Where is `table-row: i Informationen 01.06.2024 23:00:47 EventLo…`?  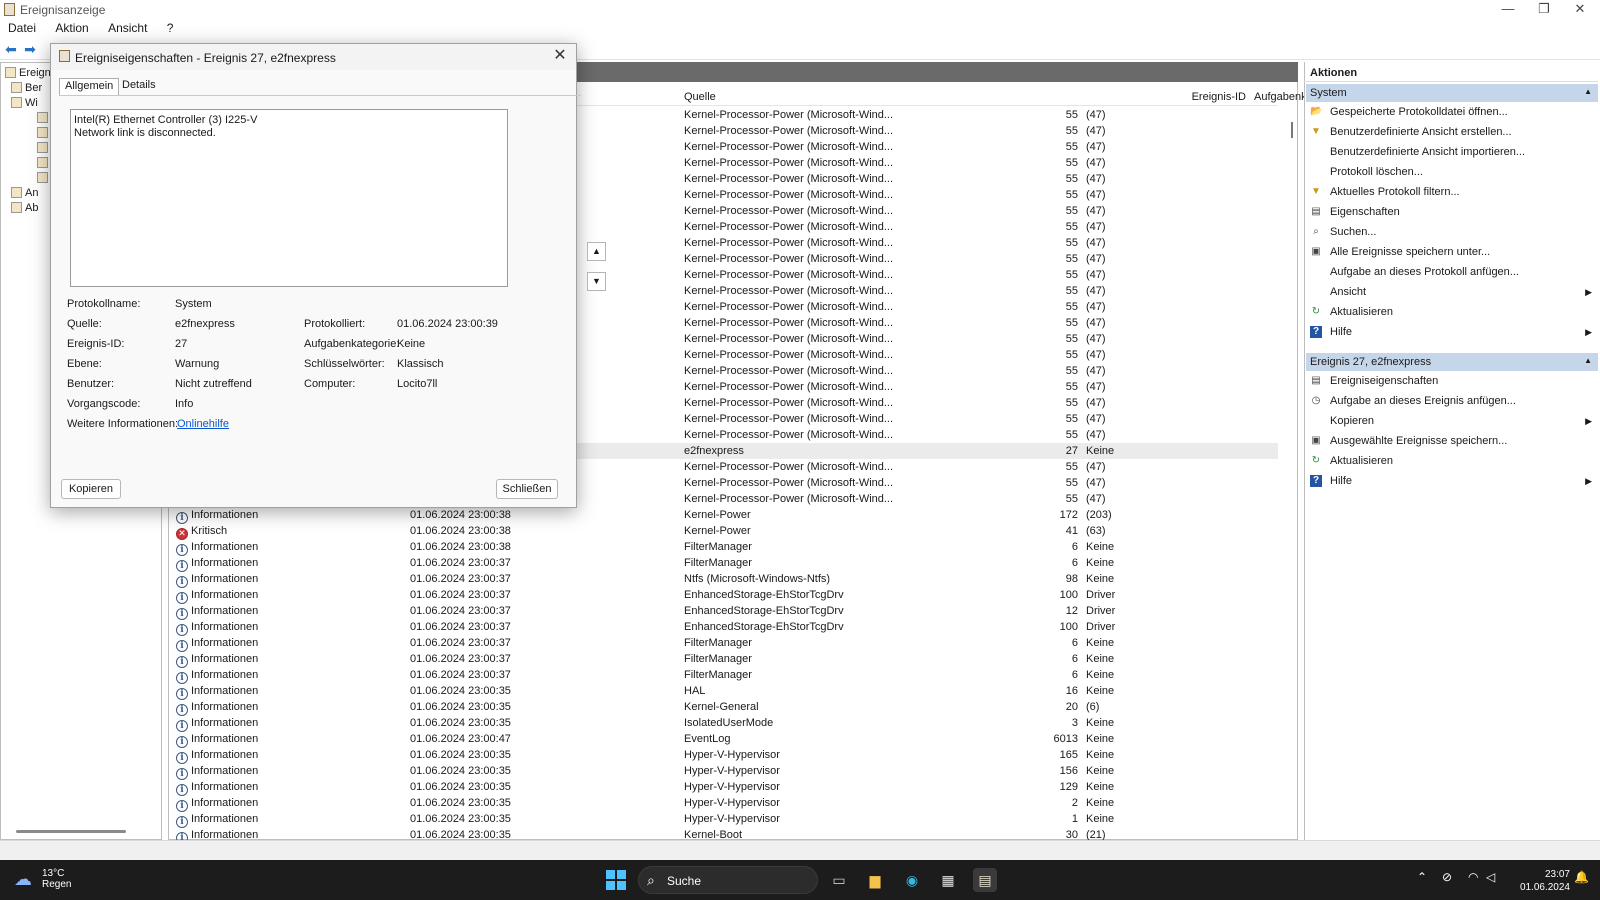
table-row: i Informationen 01.06.2024 23:00:47 EventLo… is located at coordinates (725, 739).